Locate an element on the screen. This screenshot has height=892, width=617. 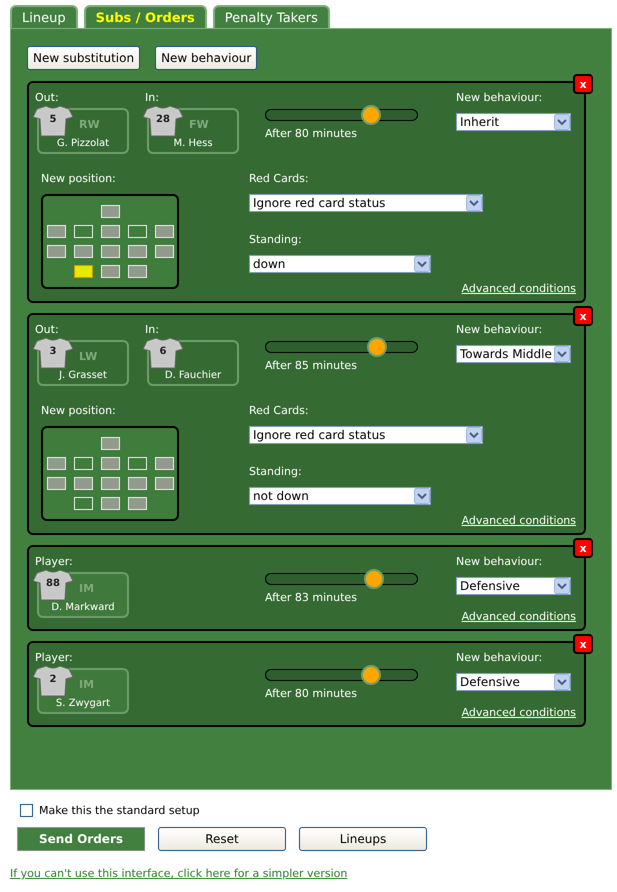
add-order-button: New behaviour is located at coordinates (206, 58).